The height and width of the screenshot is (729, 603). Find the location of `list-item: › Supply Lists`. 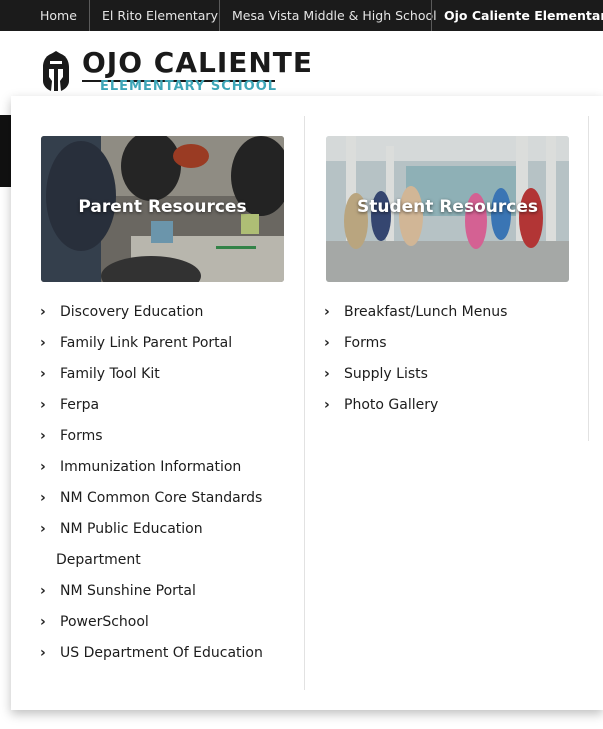

list-item: › Supply Lists is located at coordinates (449, 374).